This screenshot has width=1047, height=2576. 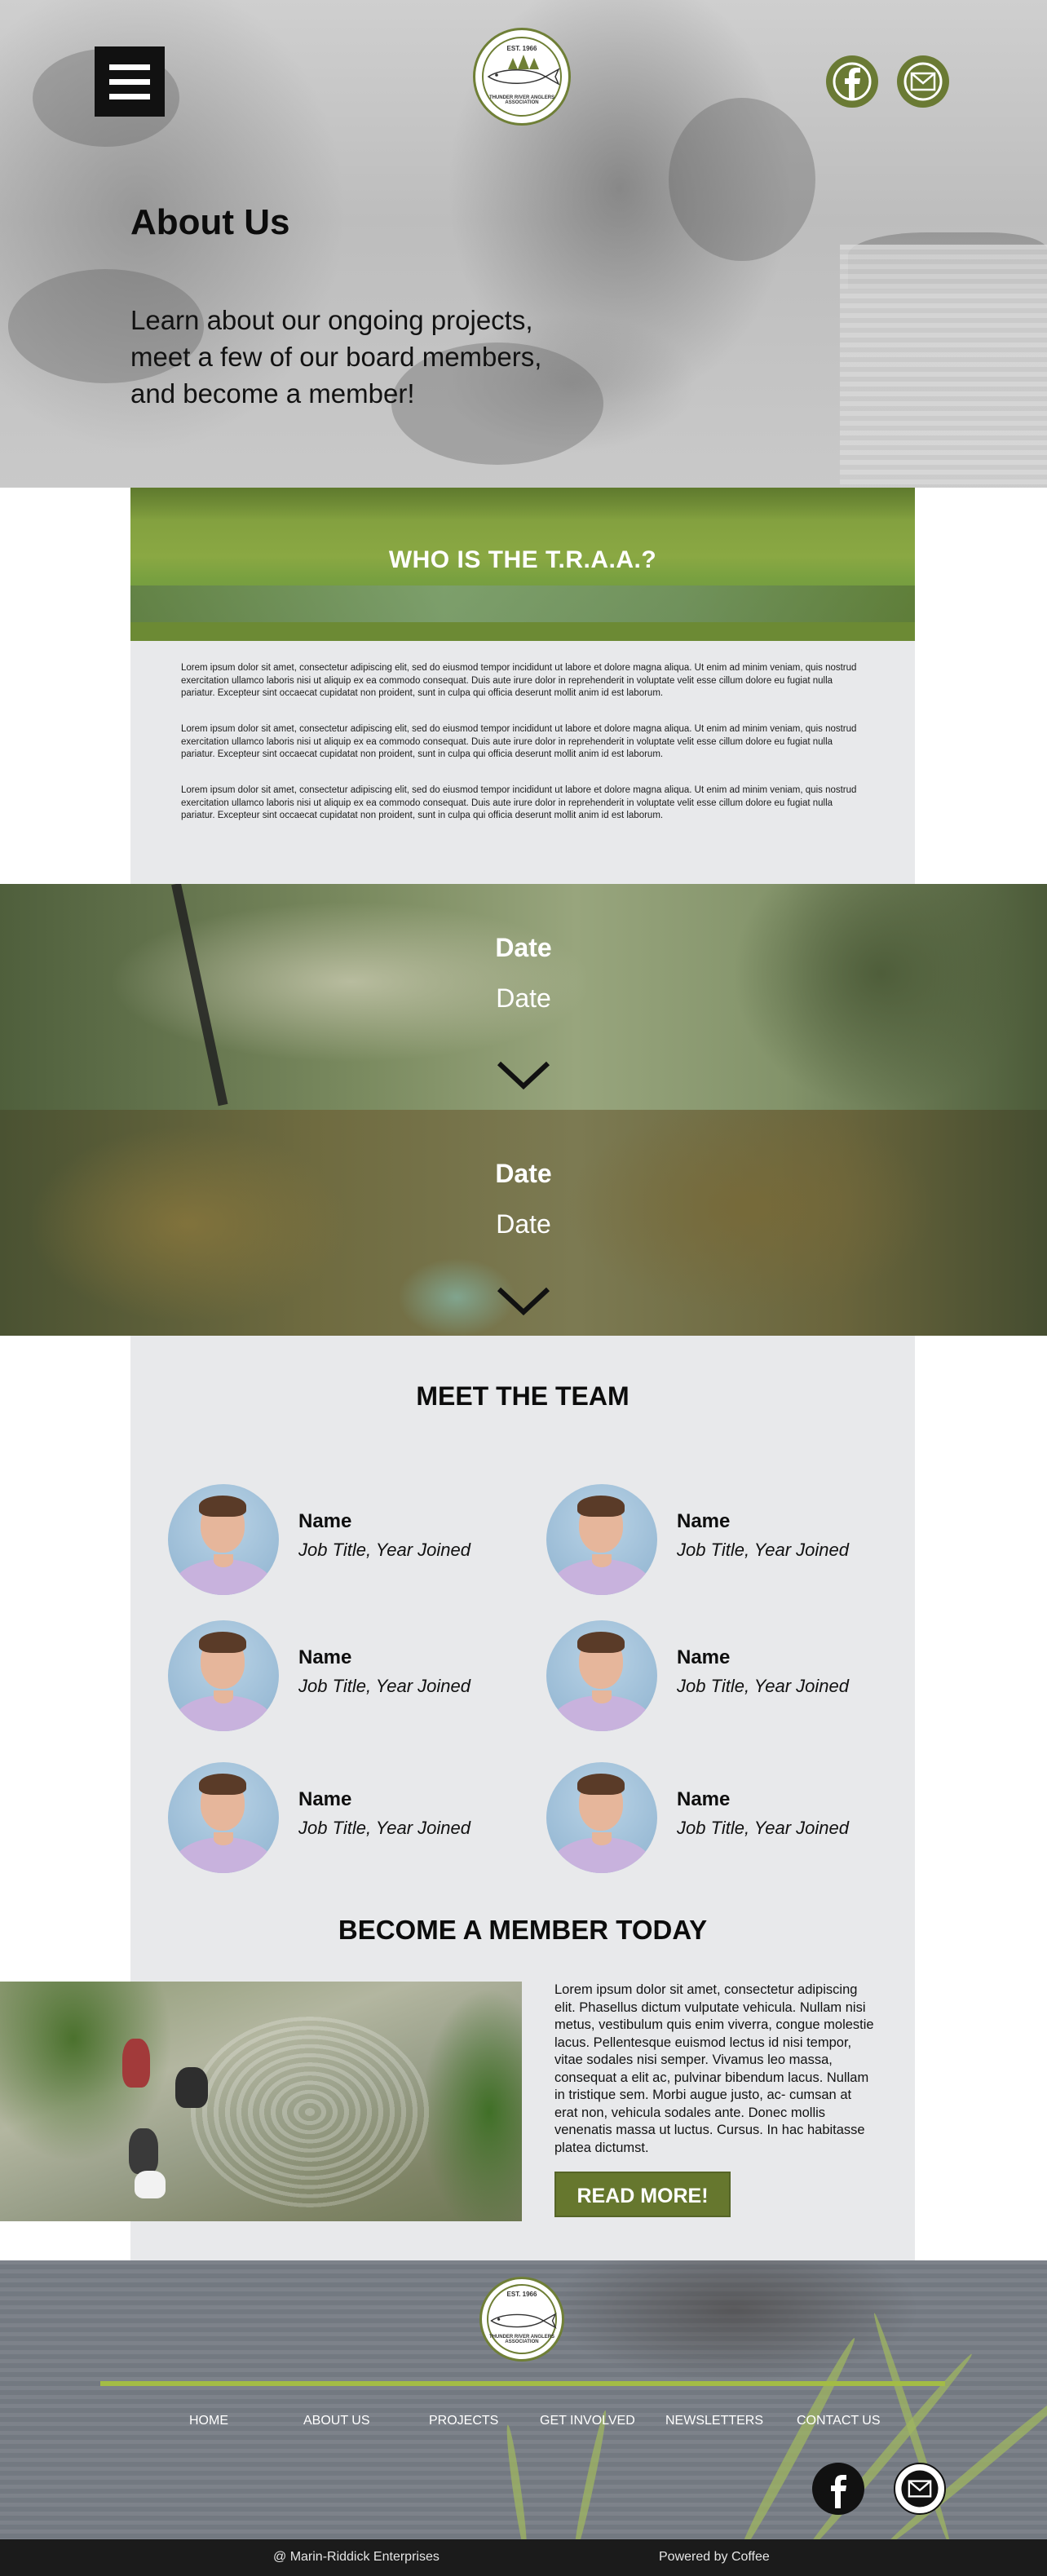 What do you see at coordinates (210, 222) in the screenshot?
I see `page-title: About Us` at bounding box center [210, 222].